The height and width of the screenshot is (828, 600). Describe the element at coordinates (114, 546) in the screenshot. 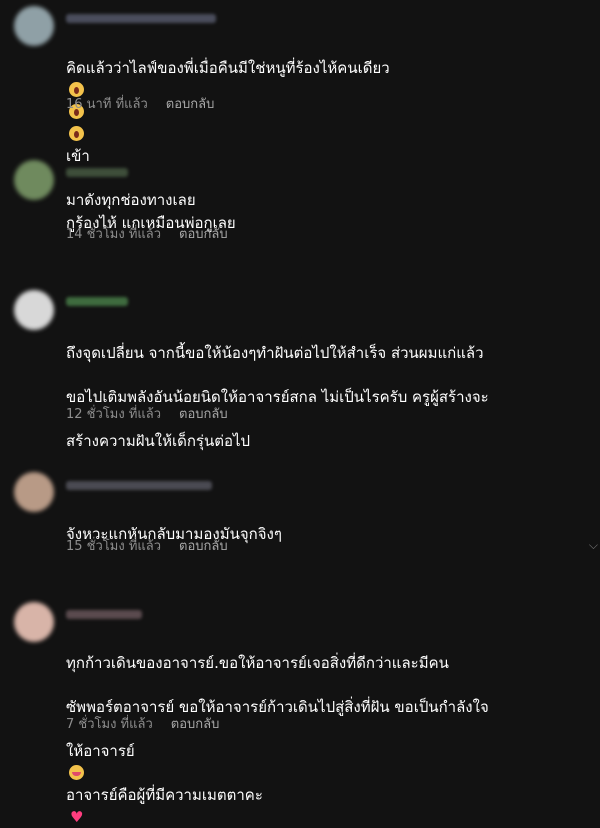

I see `timestamp: 15 ชั่วโมง ที่แล้ว` at that location.